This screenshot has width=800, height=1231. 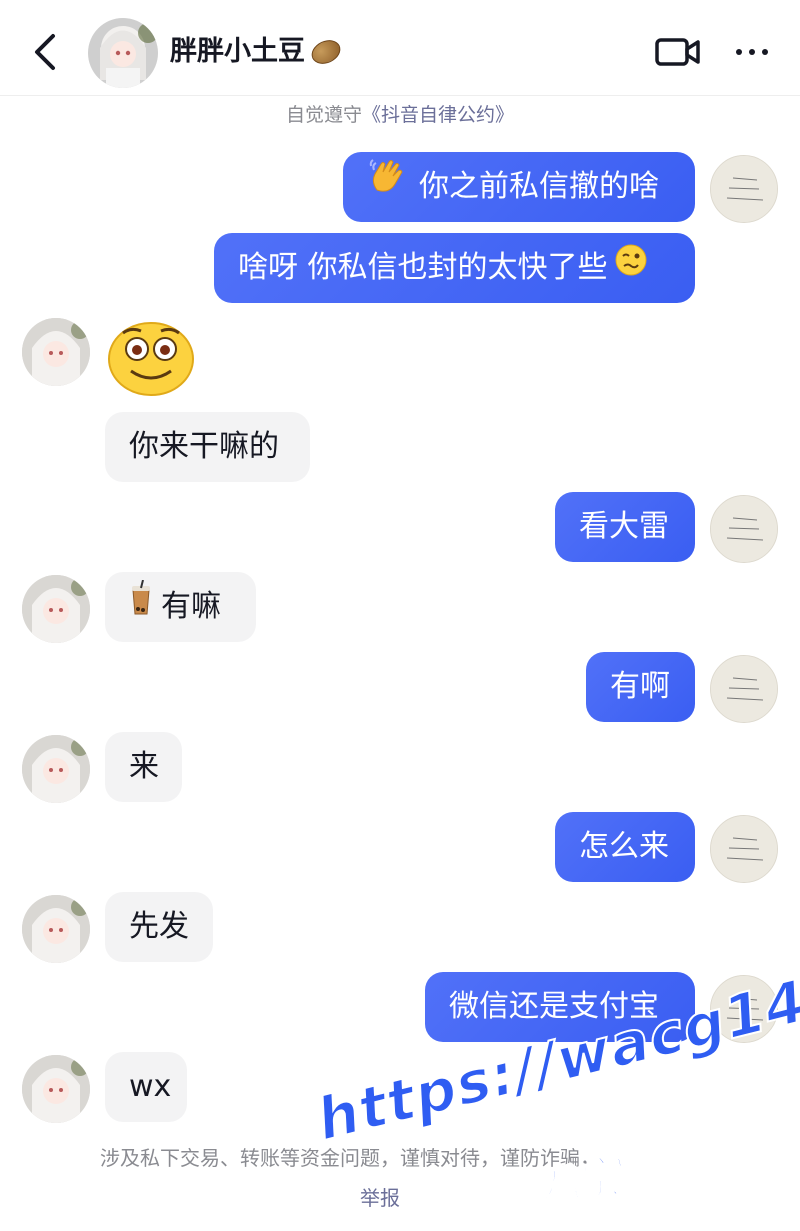 What do you see at coordinates (350, 1158) in the screenshot?
I see `safety-tip: 涉及私下交易、转账等资金问题，谨慎对待，谨防诈骗，` at bounding box center [350, 1158].